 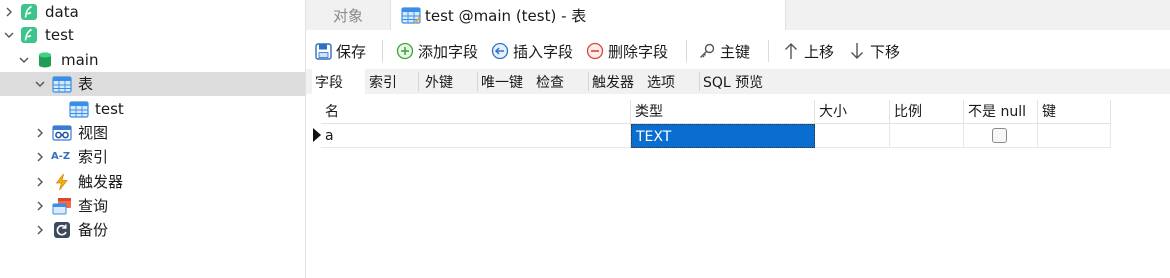 I want to click on delete-field-button: 删除字段, so click(x=627, y=51).